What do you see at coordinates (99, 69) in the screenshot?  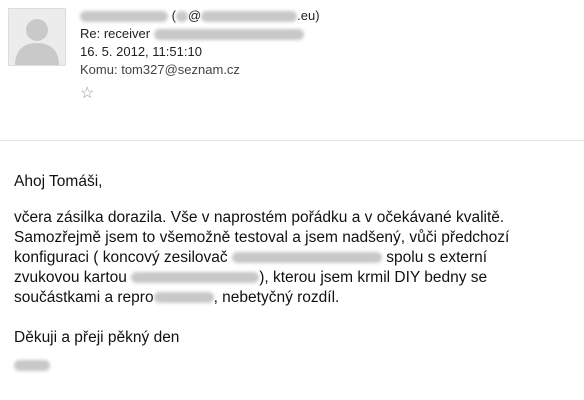 I see `to-label: Komu:` at bounding box center [99, 69].